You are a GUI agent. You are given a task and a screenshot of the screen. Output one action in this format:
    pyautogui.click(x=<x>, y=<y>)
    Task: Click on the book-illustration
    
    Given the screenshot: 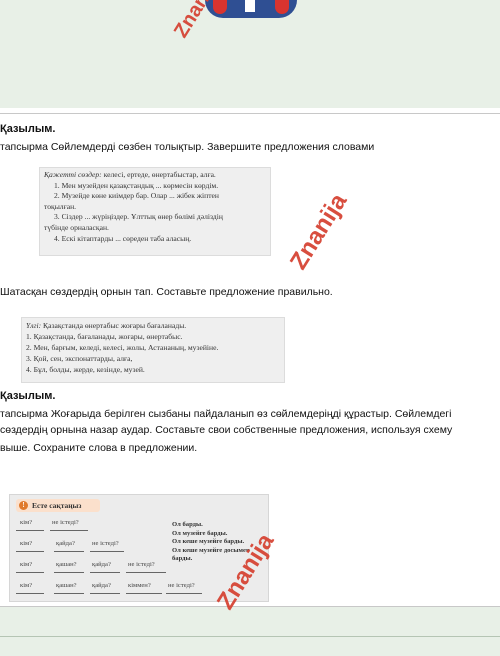 What is the action you would take?
    pyautogui.click(x=251, y=9)
    